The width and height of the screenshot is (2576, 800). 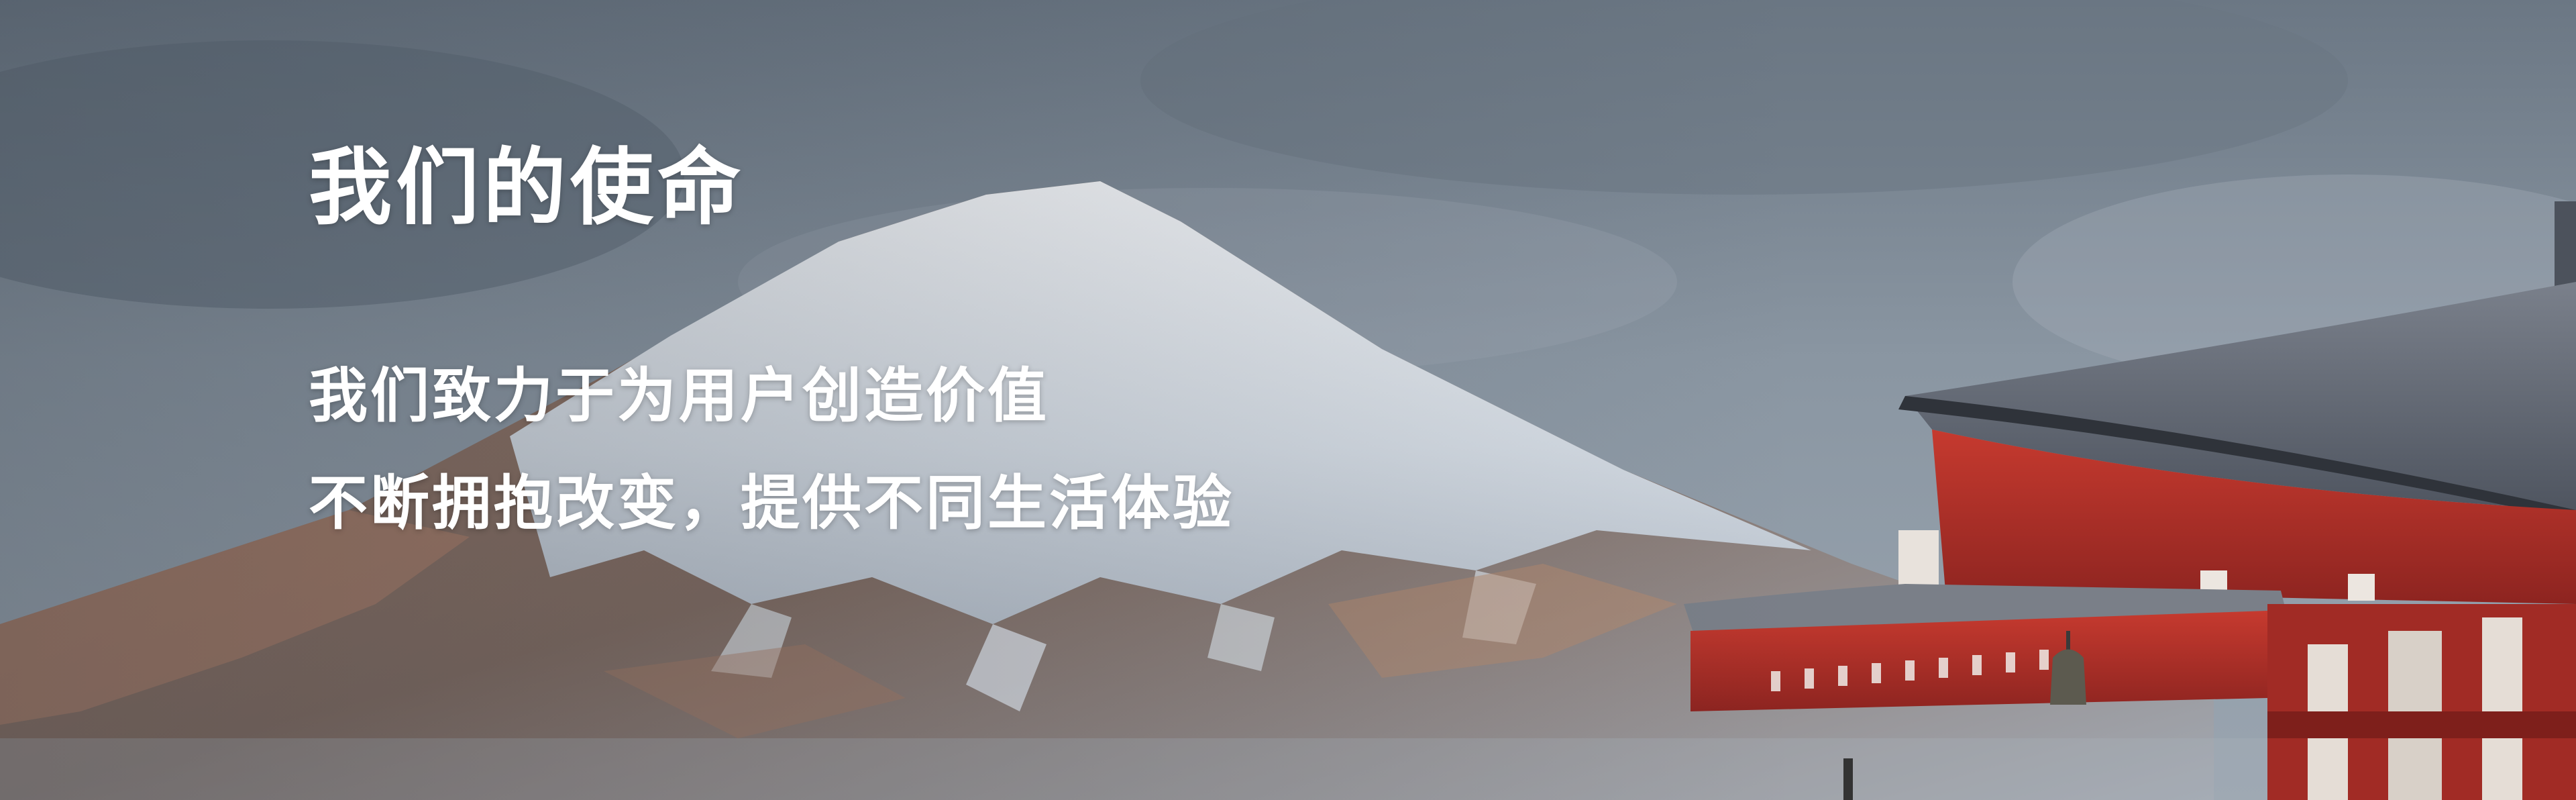 I want to click on mission-tagline: 我们致力于为用户创造价值 不断拥抱改变，提供不同生活体验, so click(x=771, y=449).